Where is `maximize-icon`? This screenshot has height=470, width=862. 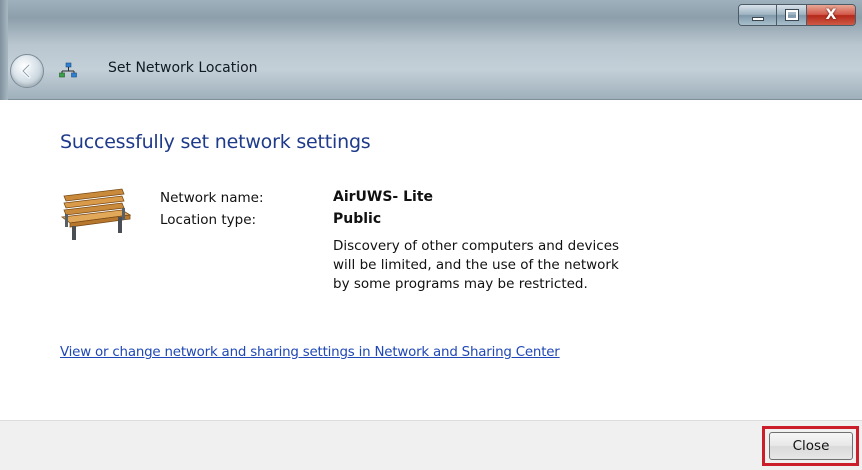 maximize-icon is located at coordinates (791, 15).